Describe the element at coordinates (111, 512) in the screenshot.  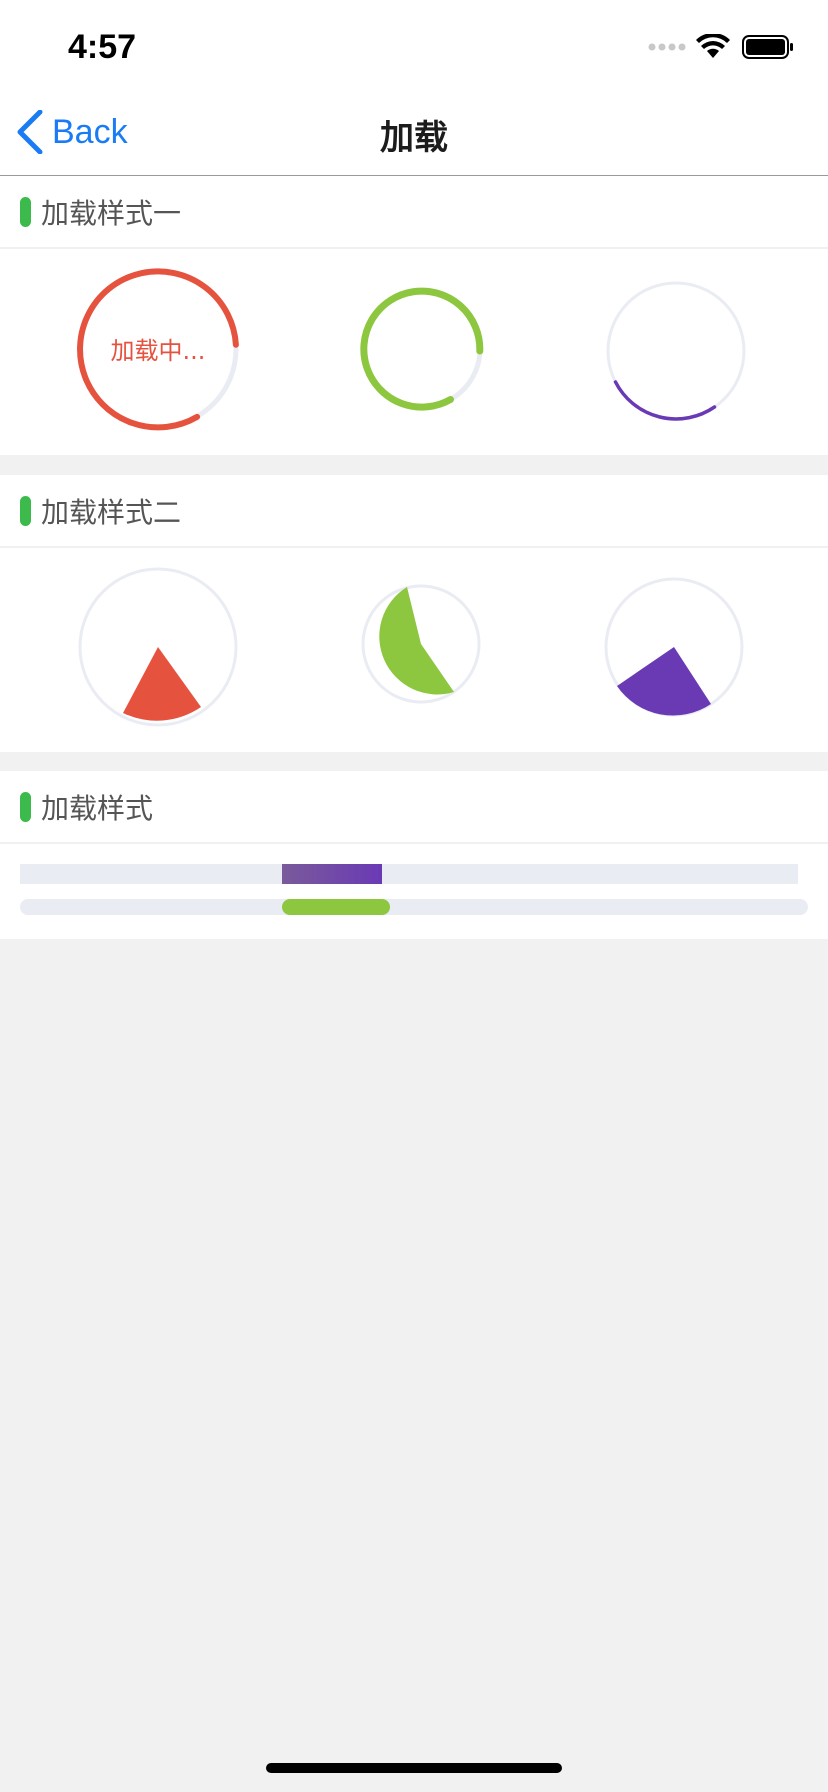
I see `section-title: 加载样式二` at that location.